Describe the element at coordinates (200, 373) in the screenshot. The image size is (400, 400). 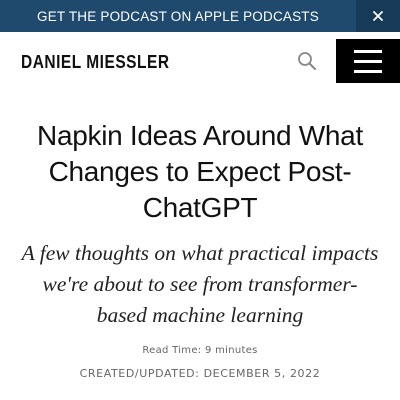
I see `article-date: CREATED/UPDATED: DECEMBER 5, 2022` at that location.